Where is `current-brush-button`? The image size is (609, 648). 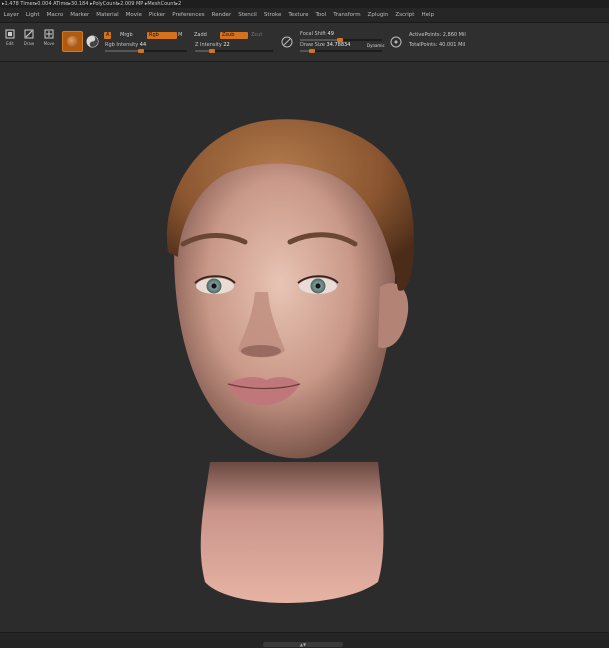 current-brush-button is located at coordinates (72, 41).